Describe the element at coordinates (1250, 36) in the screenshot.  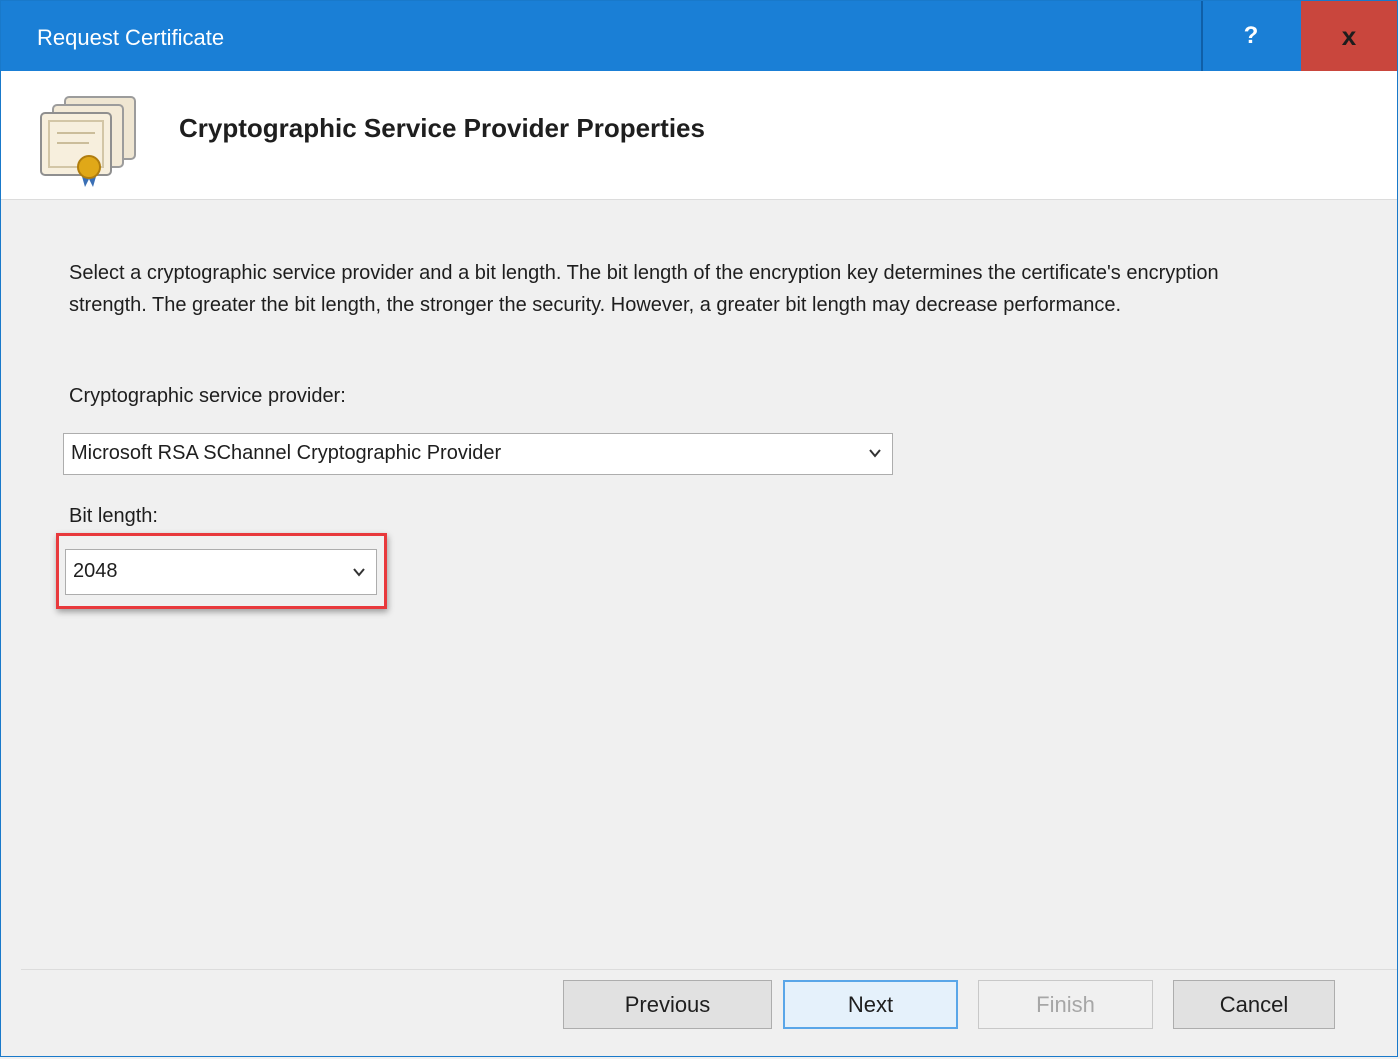
I see `help-button: ?` at that location.